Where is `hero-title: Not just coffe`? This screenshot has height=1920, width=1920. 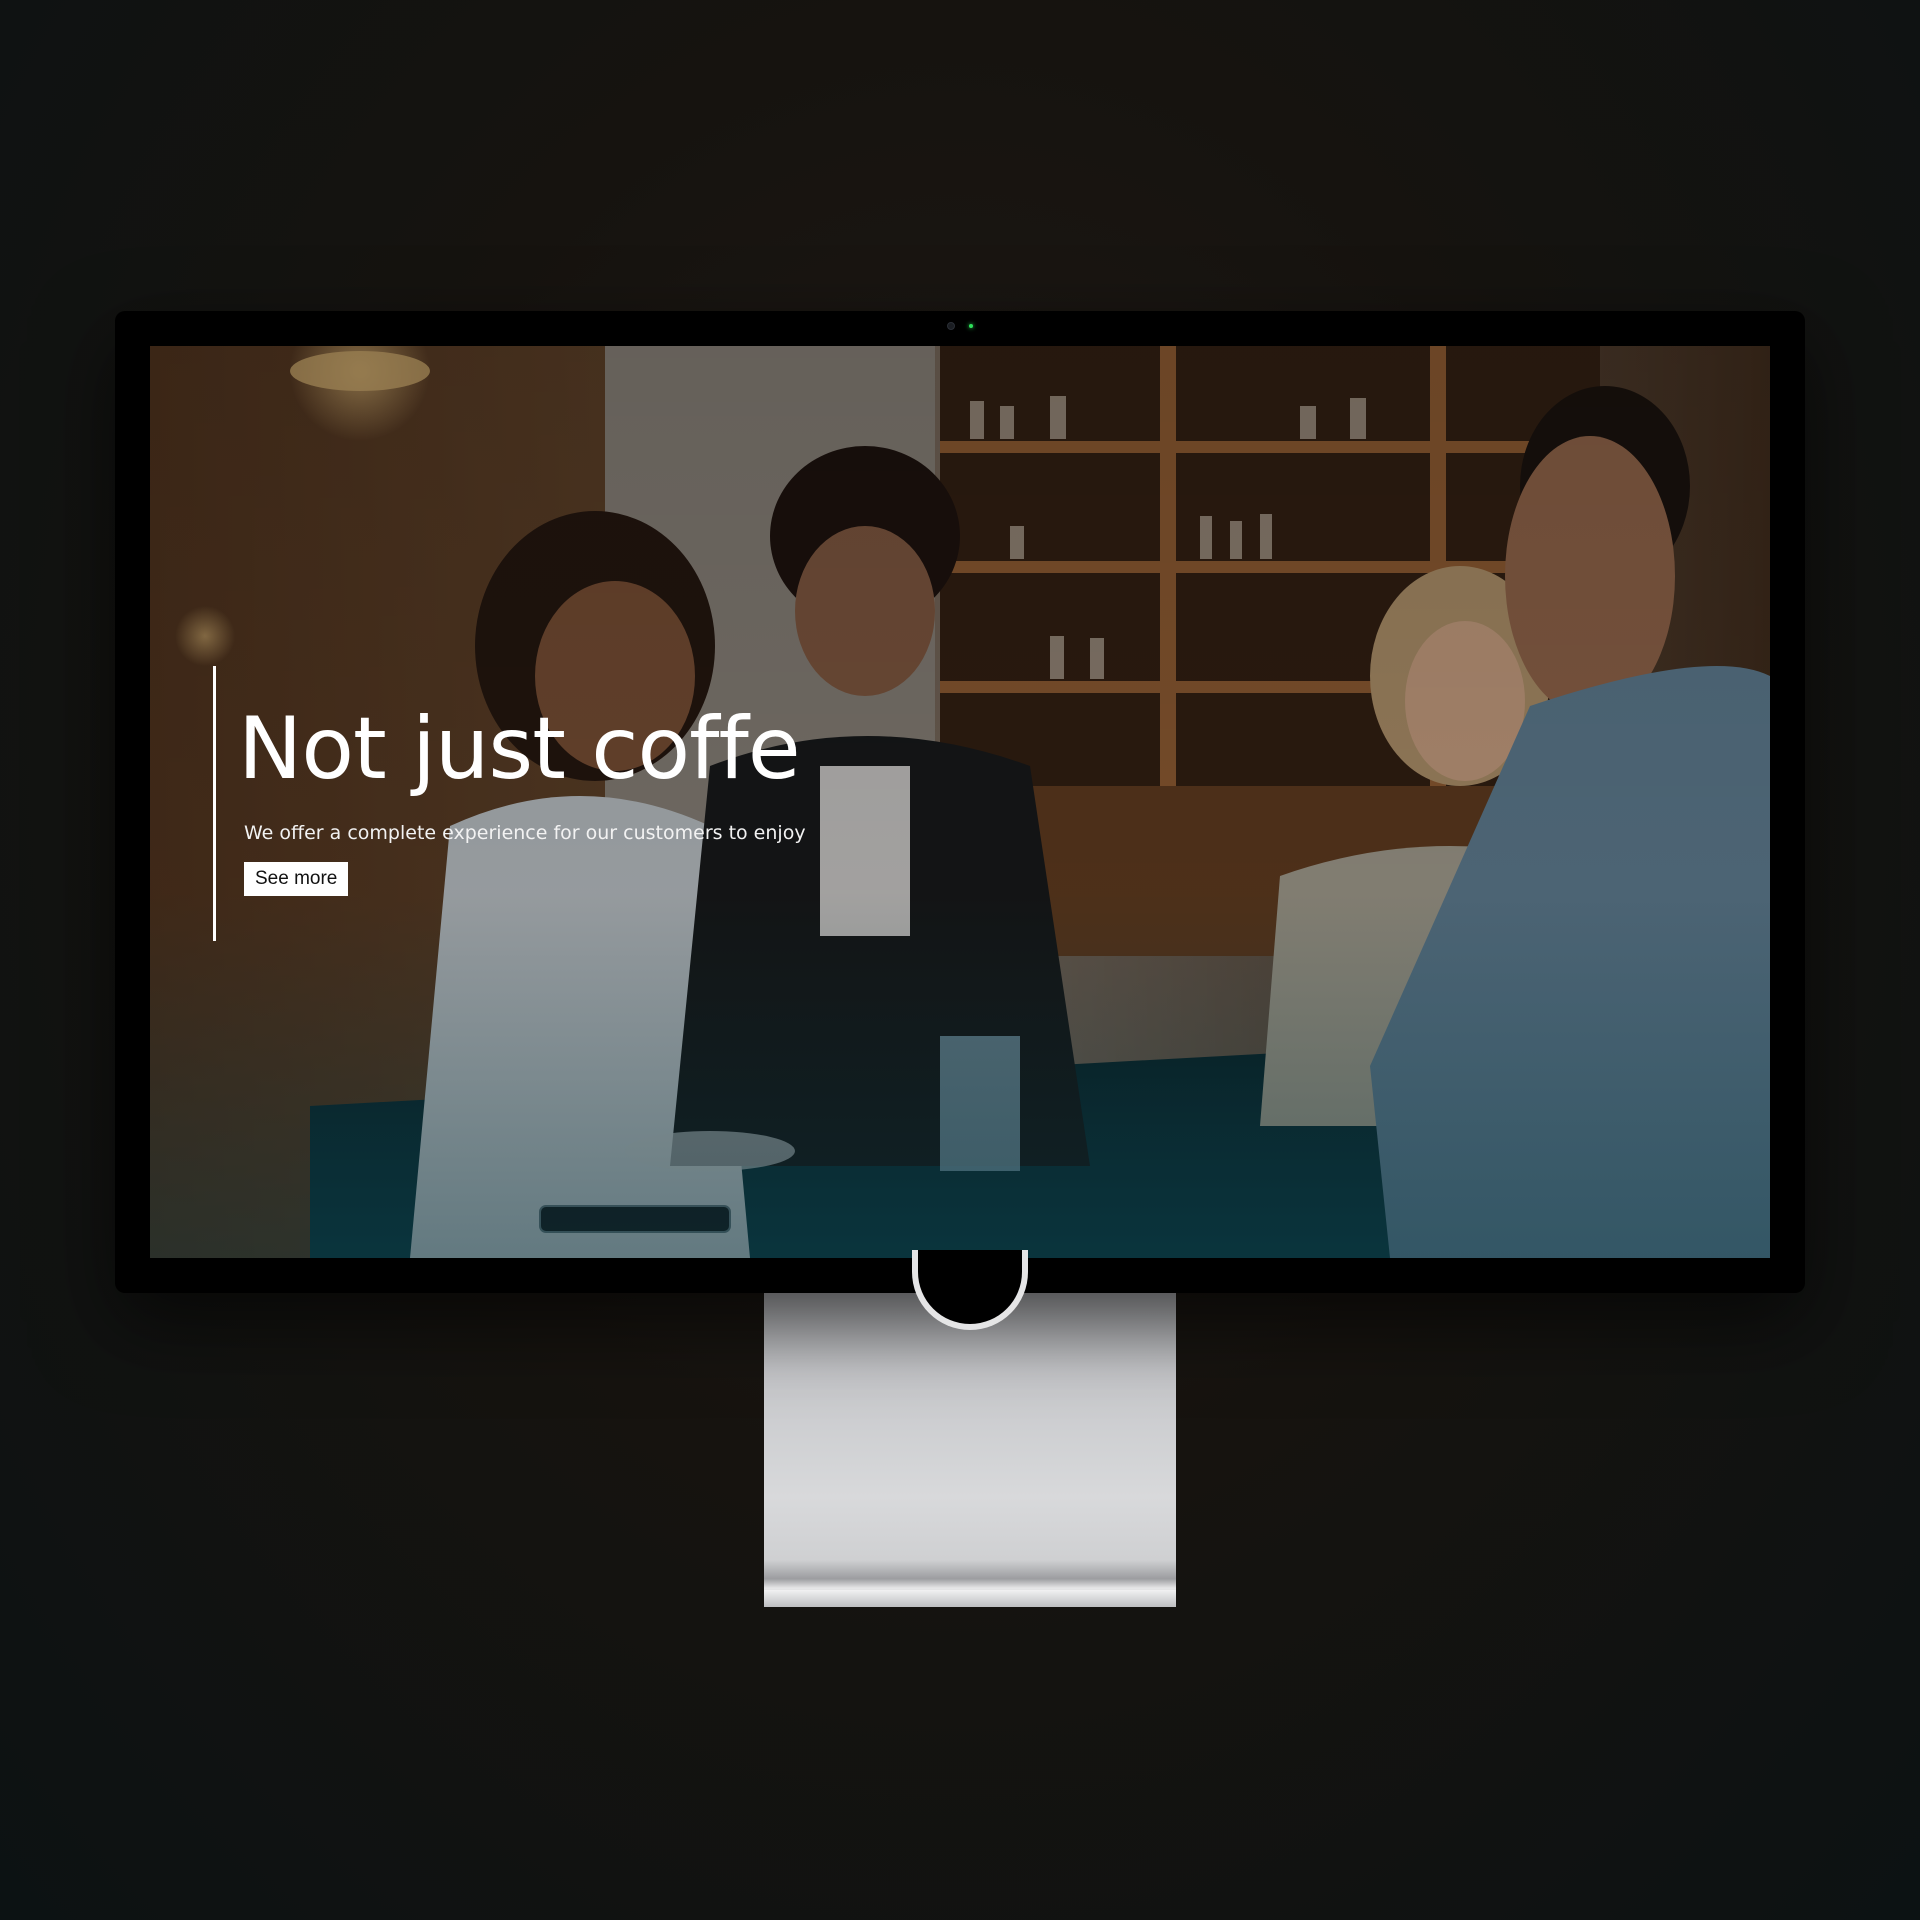 hero-title: Not just coffe is located at coordinates (519, 749).